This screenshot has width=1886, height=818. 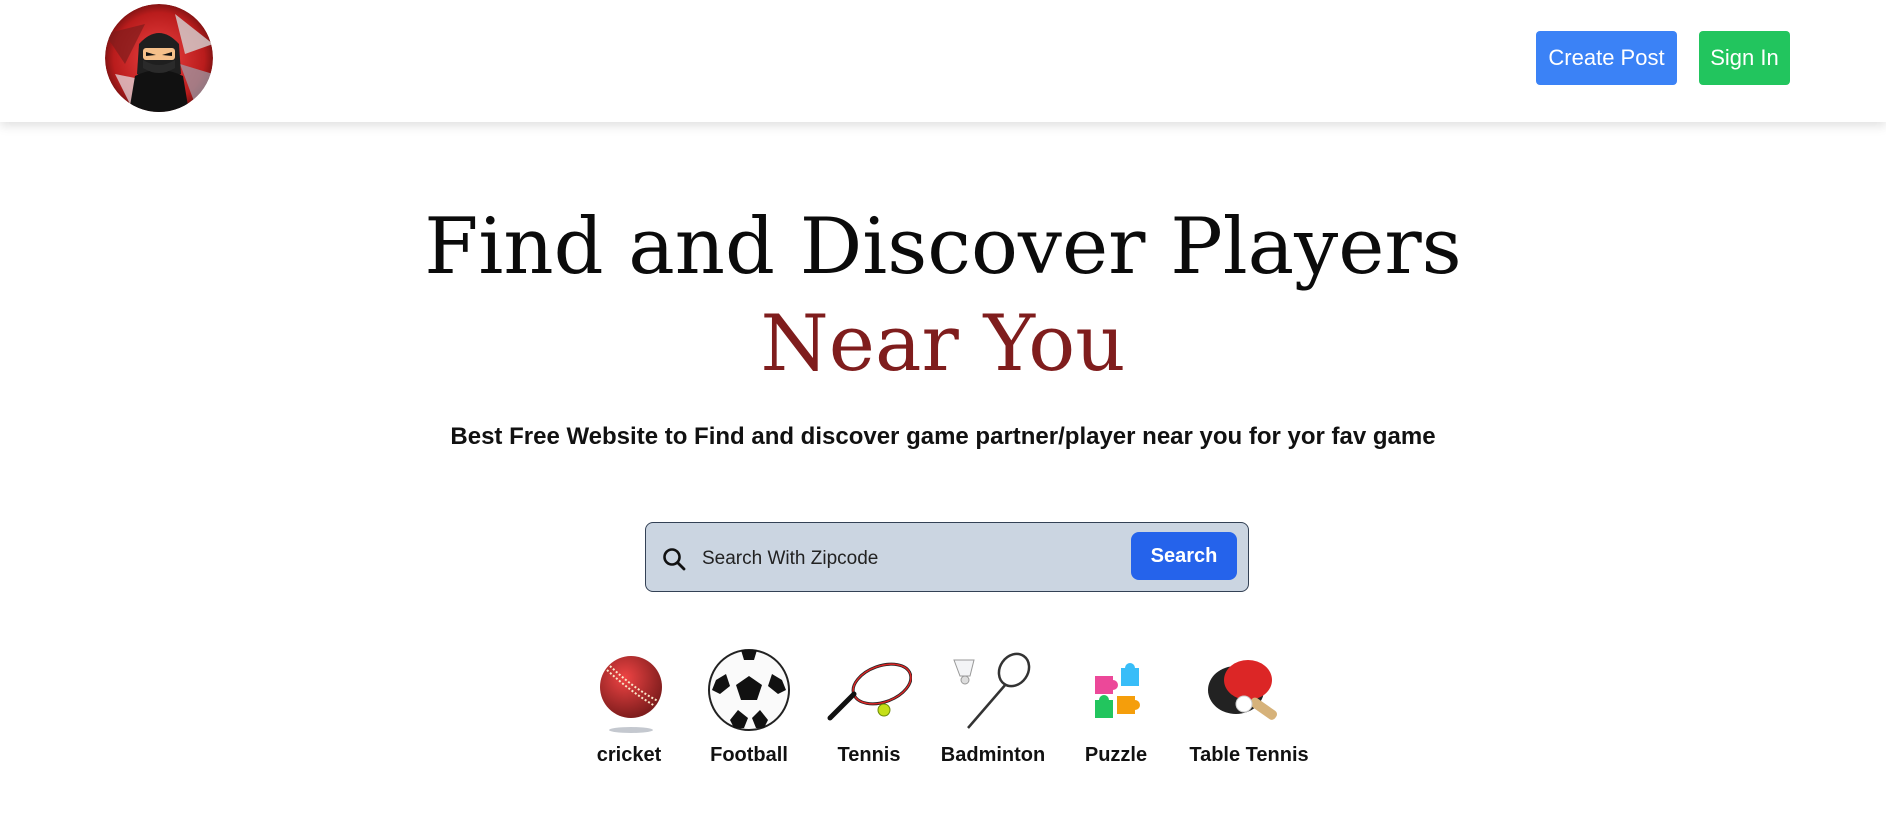 I want to click on game-label: Table Tennis, so click(x=1249, y=755).